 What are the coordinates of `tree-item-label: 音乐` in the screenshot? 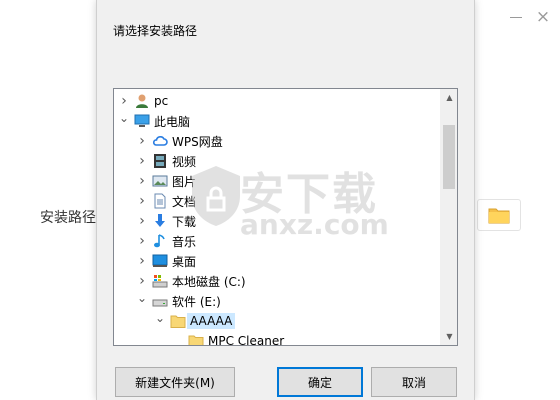 It's located at (184, 241).